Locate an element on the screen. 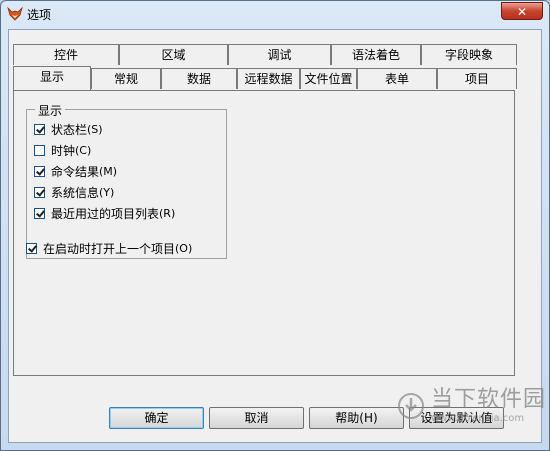 Image resolution: width=550 pixels, height=451 pixels. tab-forms: 表单 is located at coordinates (397, 78).